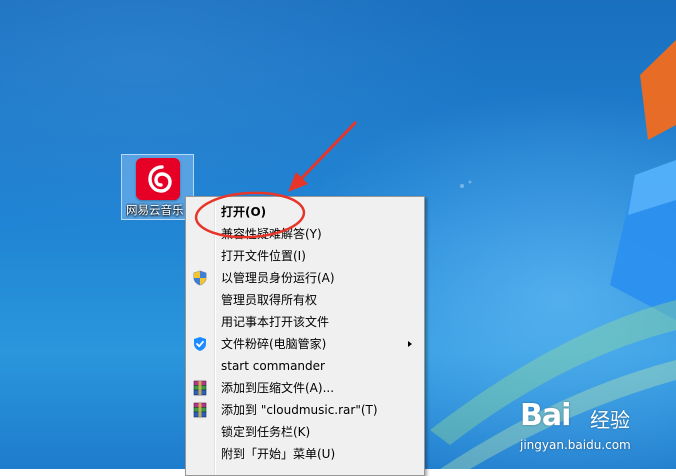 This screenshot has width=676, height=476. Describe the element at coordinates (274, 344) in the screenshot. I see `menu-item-label: 文件粉碎(电脑管家)` at that location.